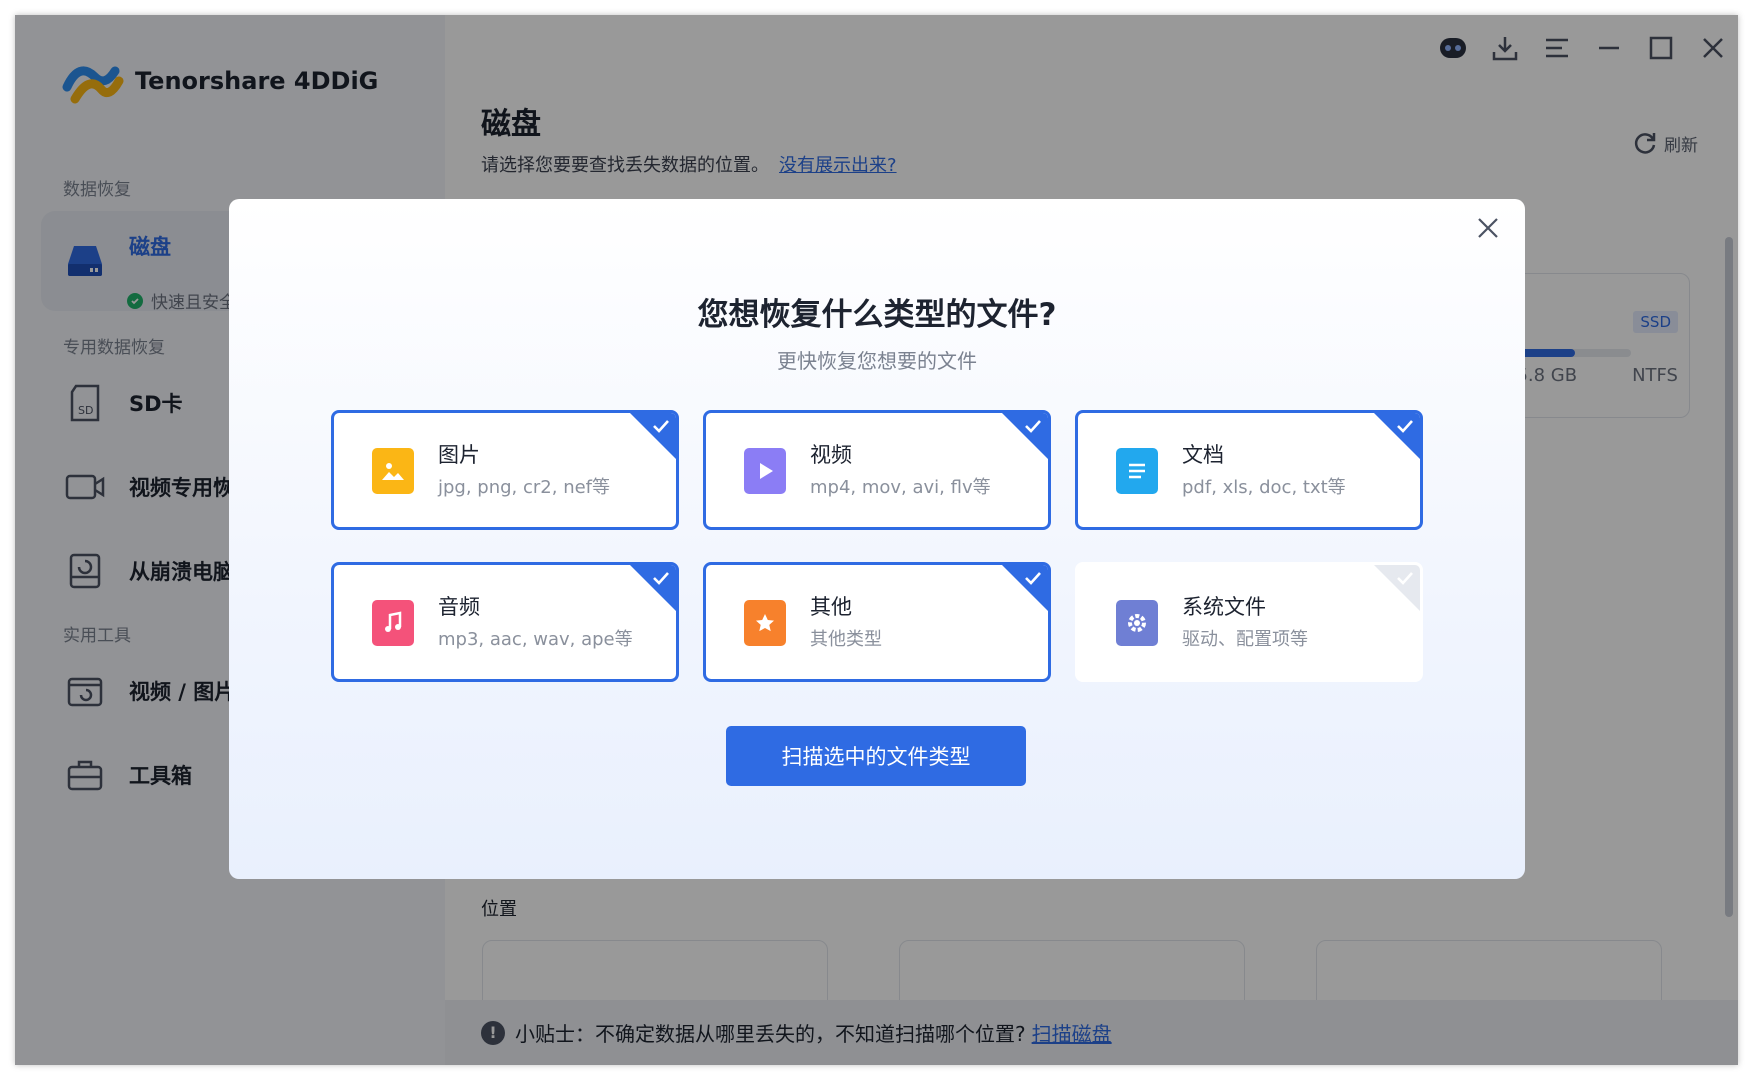 The image size is (1754, 1082). Describe the element at coordinates (831, 607) in the screenshot. I see `file-type-name: 其他` at that location.